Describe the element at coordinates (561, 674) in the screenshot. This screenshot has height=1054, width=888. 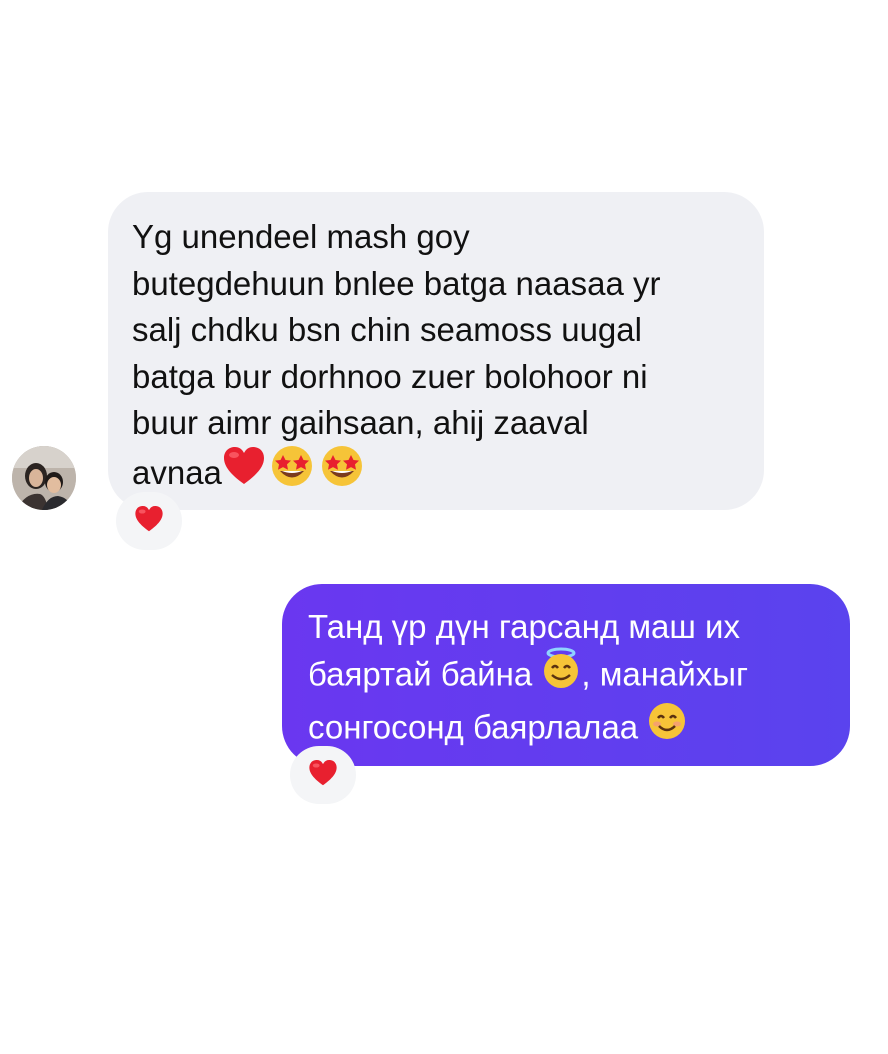
I see `smiling-face-with-halo-icon` at that location.